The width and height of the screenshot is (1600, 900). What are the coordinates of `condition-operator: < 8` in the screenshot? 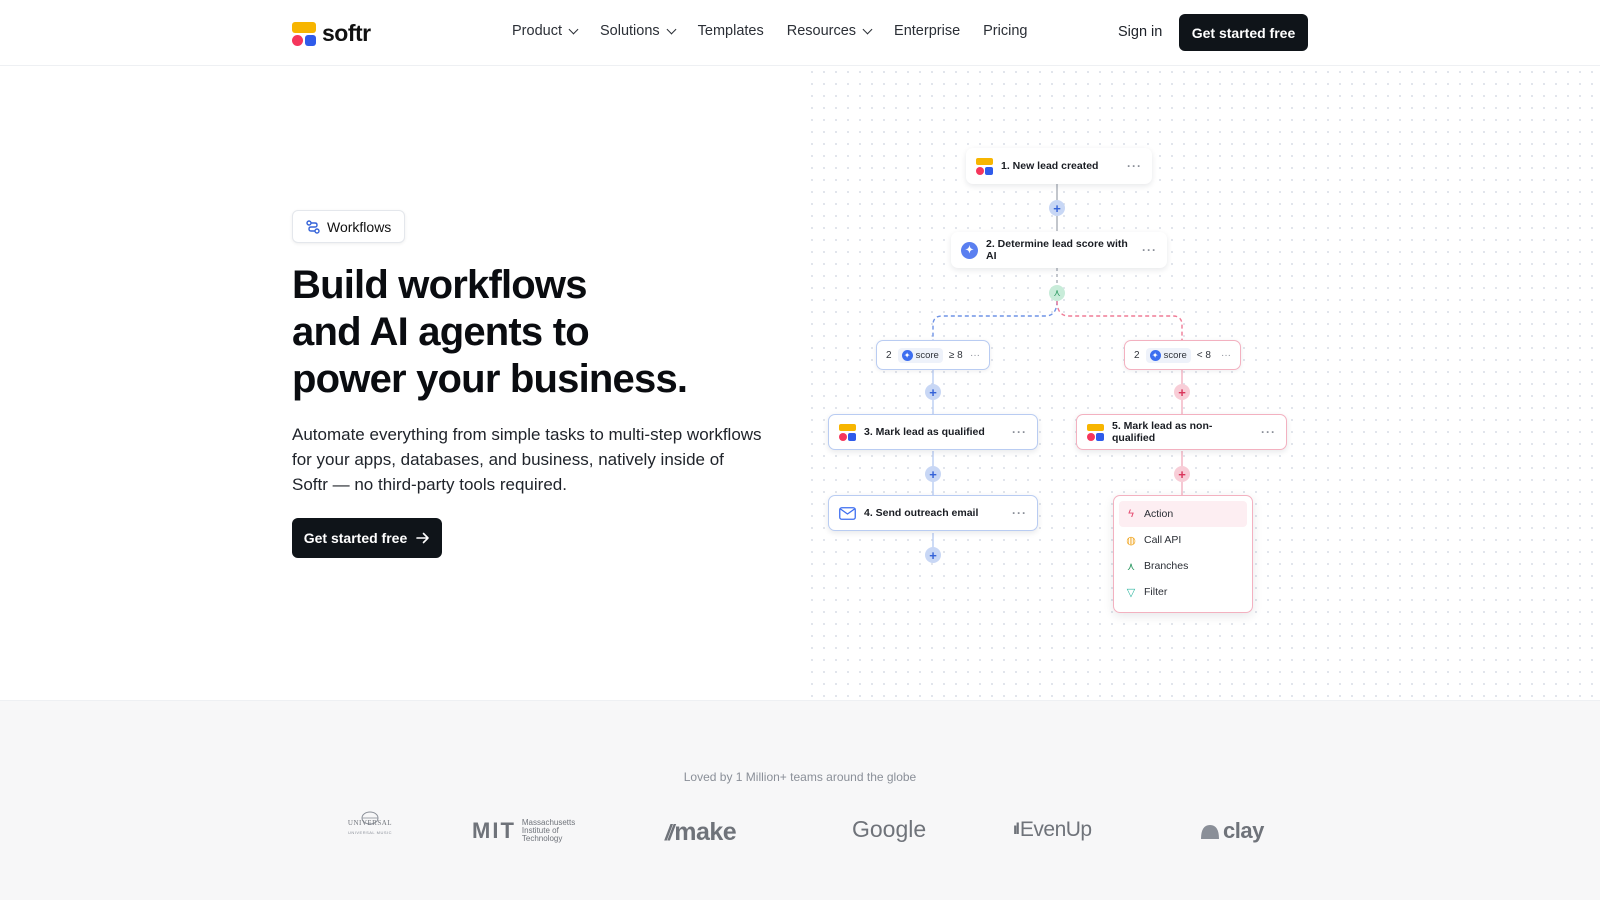 It's located at (1203, 355).